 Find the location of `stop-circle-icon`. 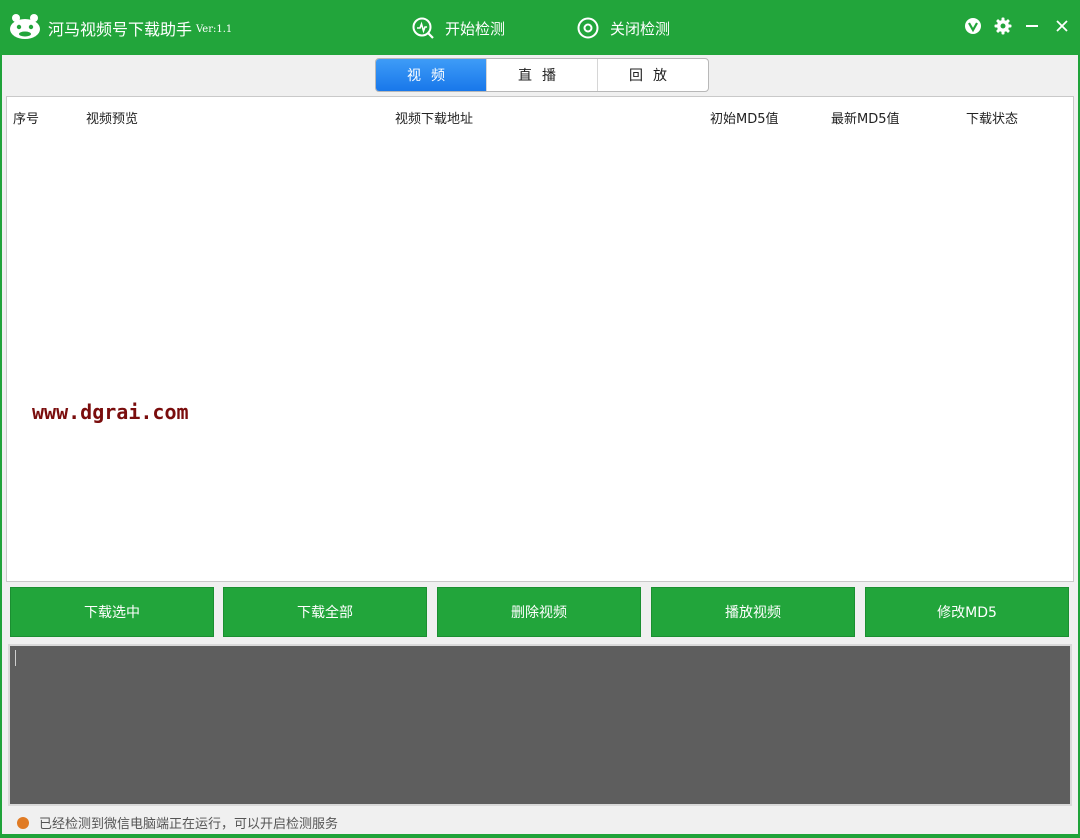

stop-circle-icon is located at coordinates (588, 28).